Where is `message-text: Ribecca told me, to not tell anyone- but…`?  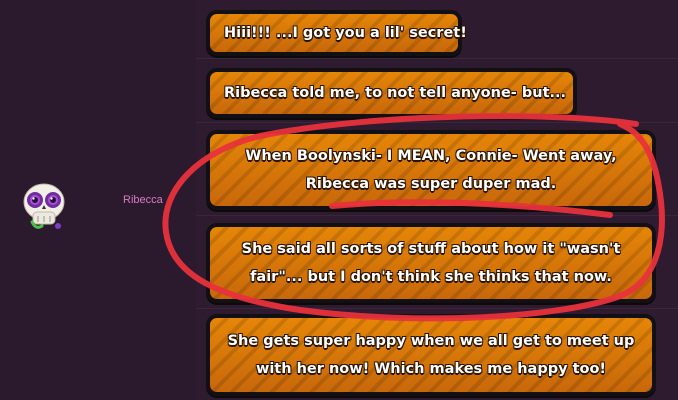
message-text: Ribecca told me, to not tell anyone- but… is located at coordinates (395, 93).